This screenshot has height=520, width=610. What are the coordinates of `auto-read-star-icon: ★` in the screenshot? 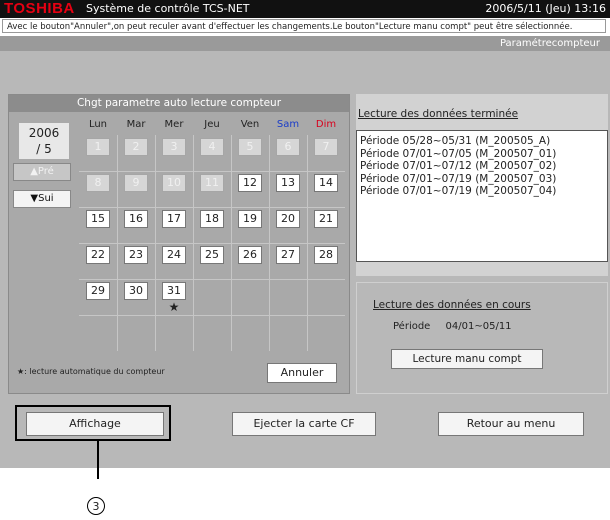 It's located at (174, 307).